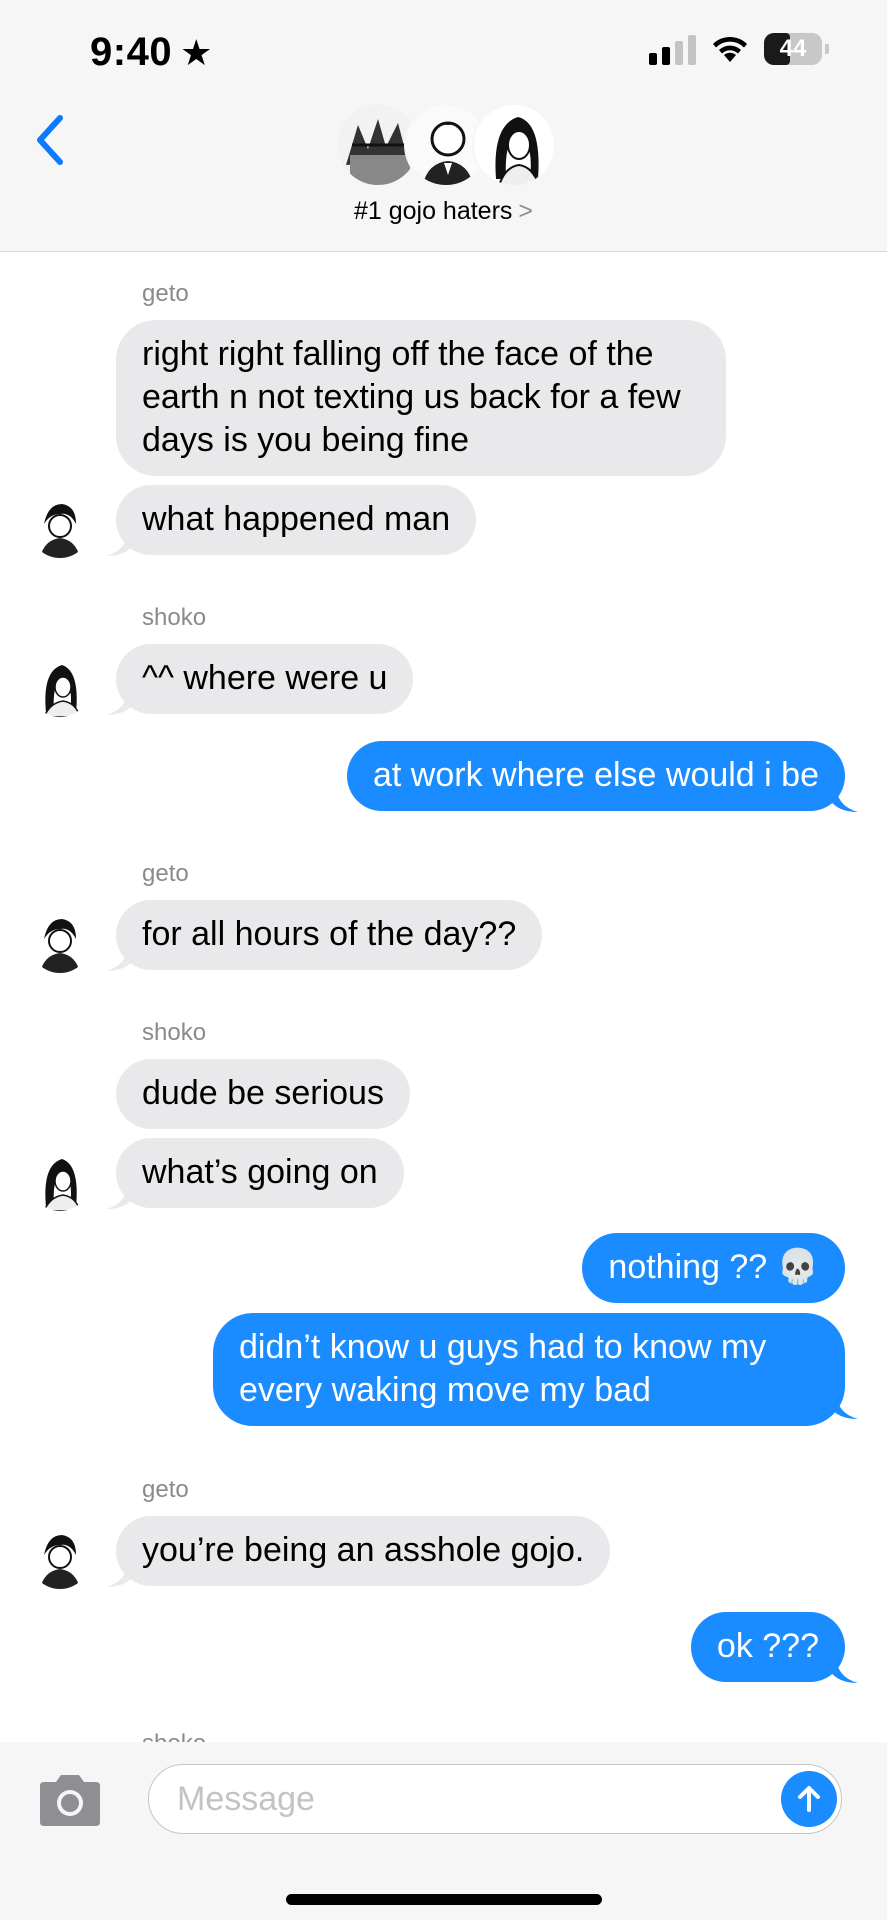 This screenshot has width=887, height=1920. What do you see at coordinates (296, 520) in the screenshot?
I see `message-bubble-incoming: what happened man` at bounding box center [296, 520].